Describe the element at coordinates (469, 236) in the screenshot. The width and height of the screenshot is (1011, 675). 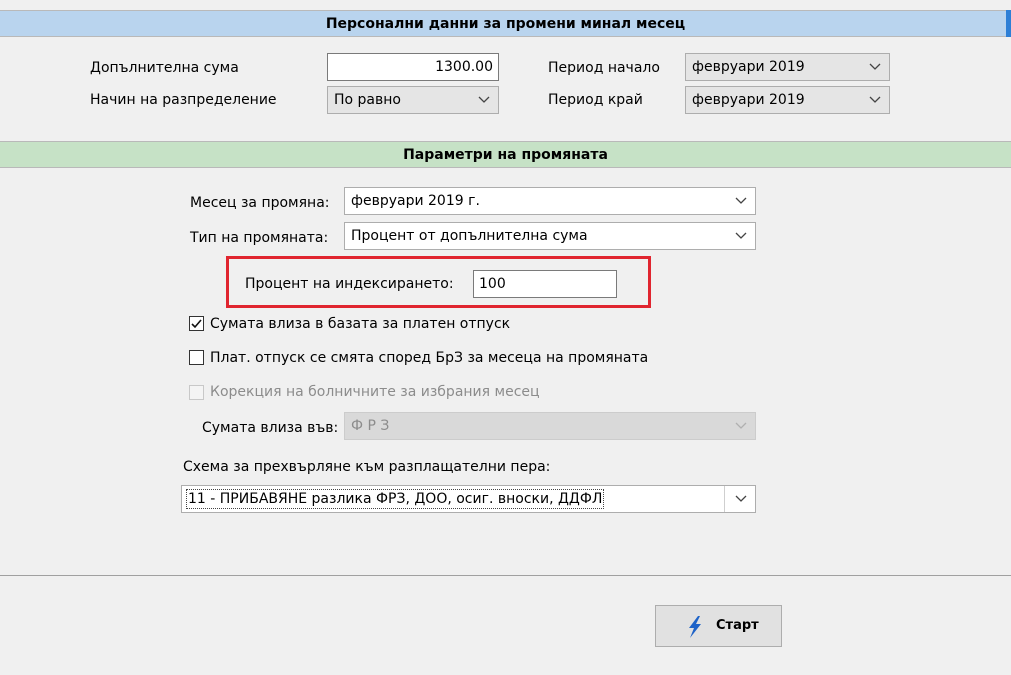
I see `type-value: Процент от допълнителна сума` at that location.